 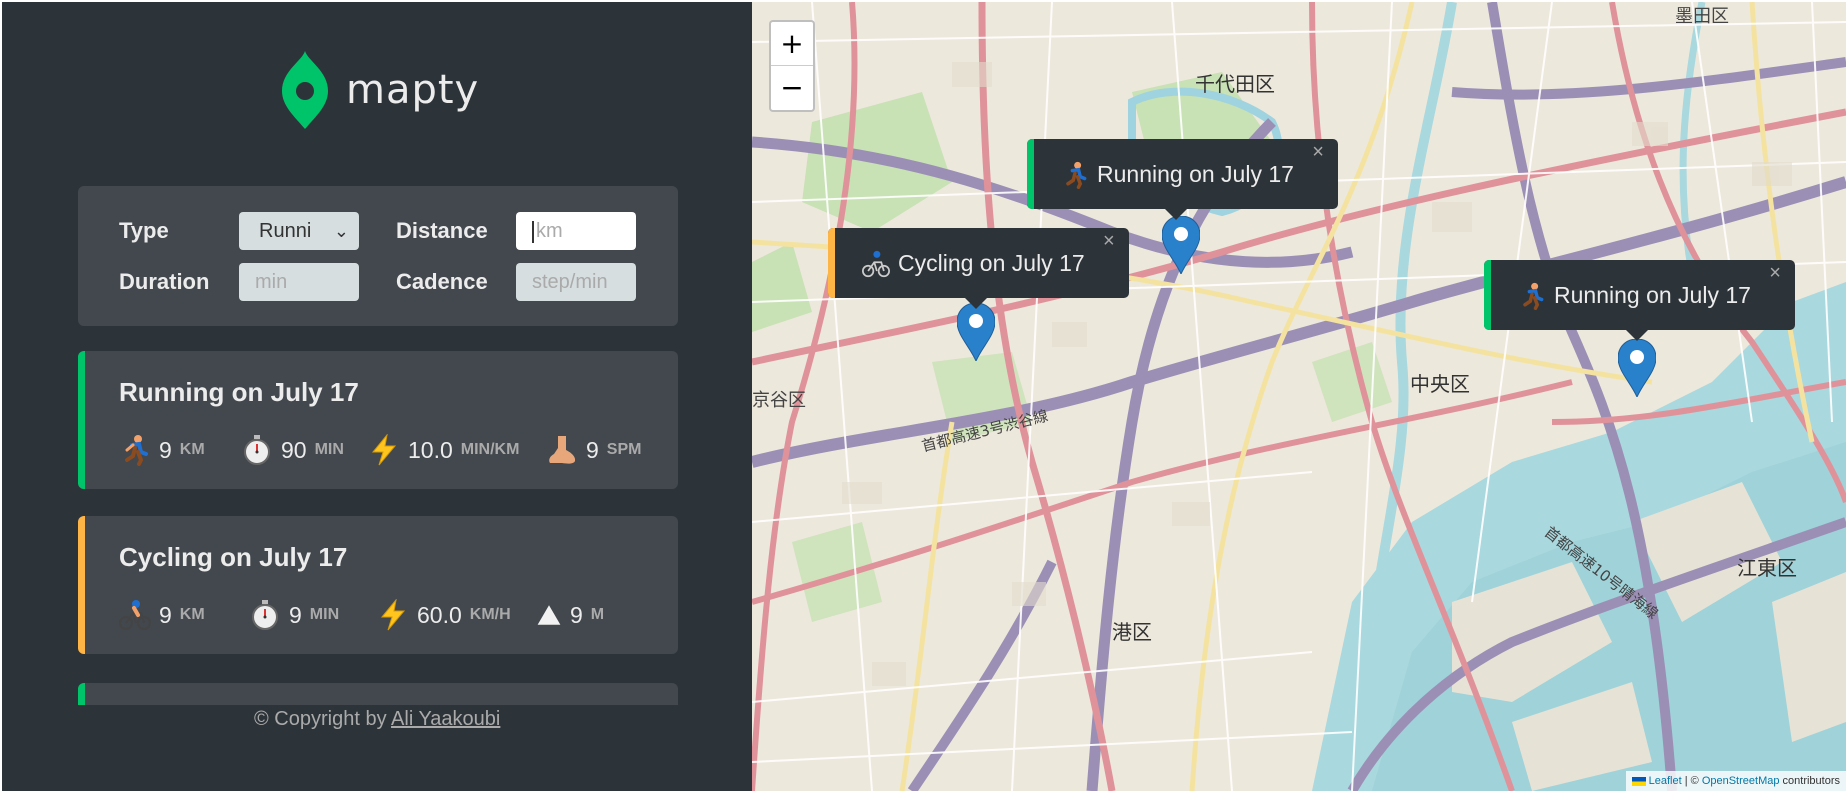 I want to click on logo: mapty, so click(x=380, y=90).